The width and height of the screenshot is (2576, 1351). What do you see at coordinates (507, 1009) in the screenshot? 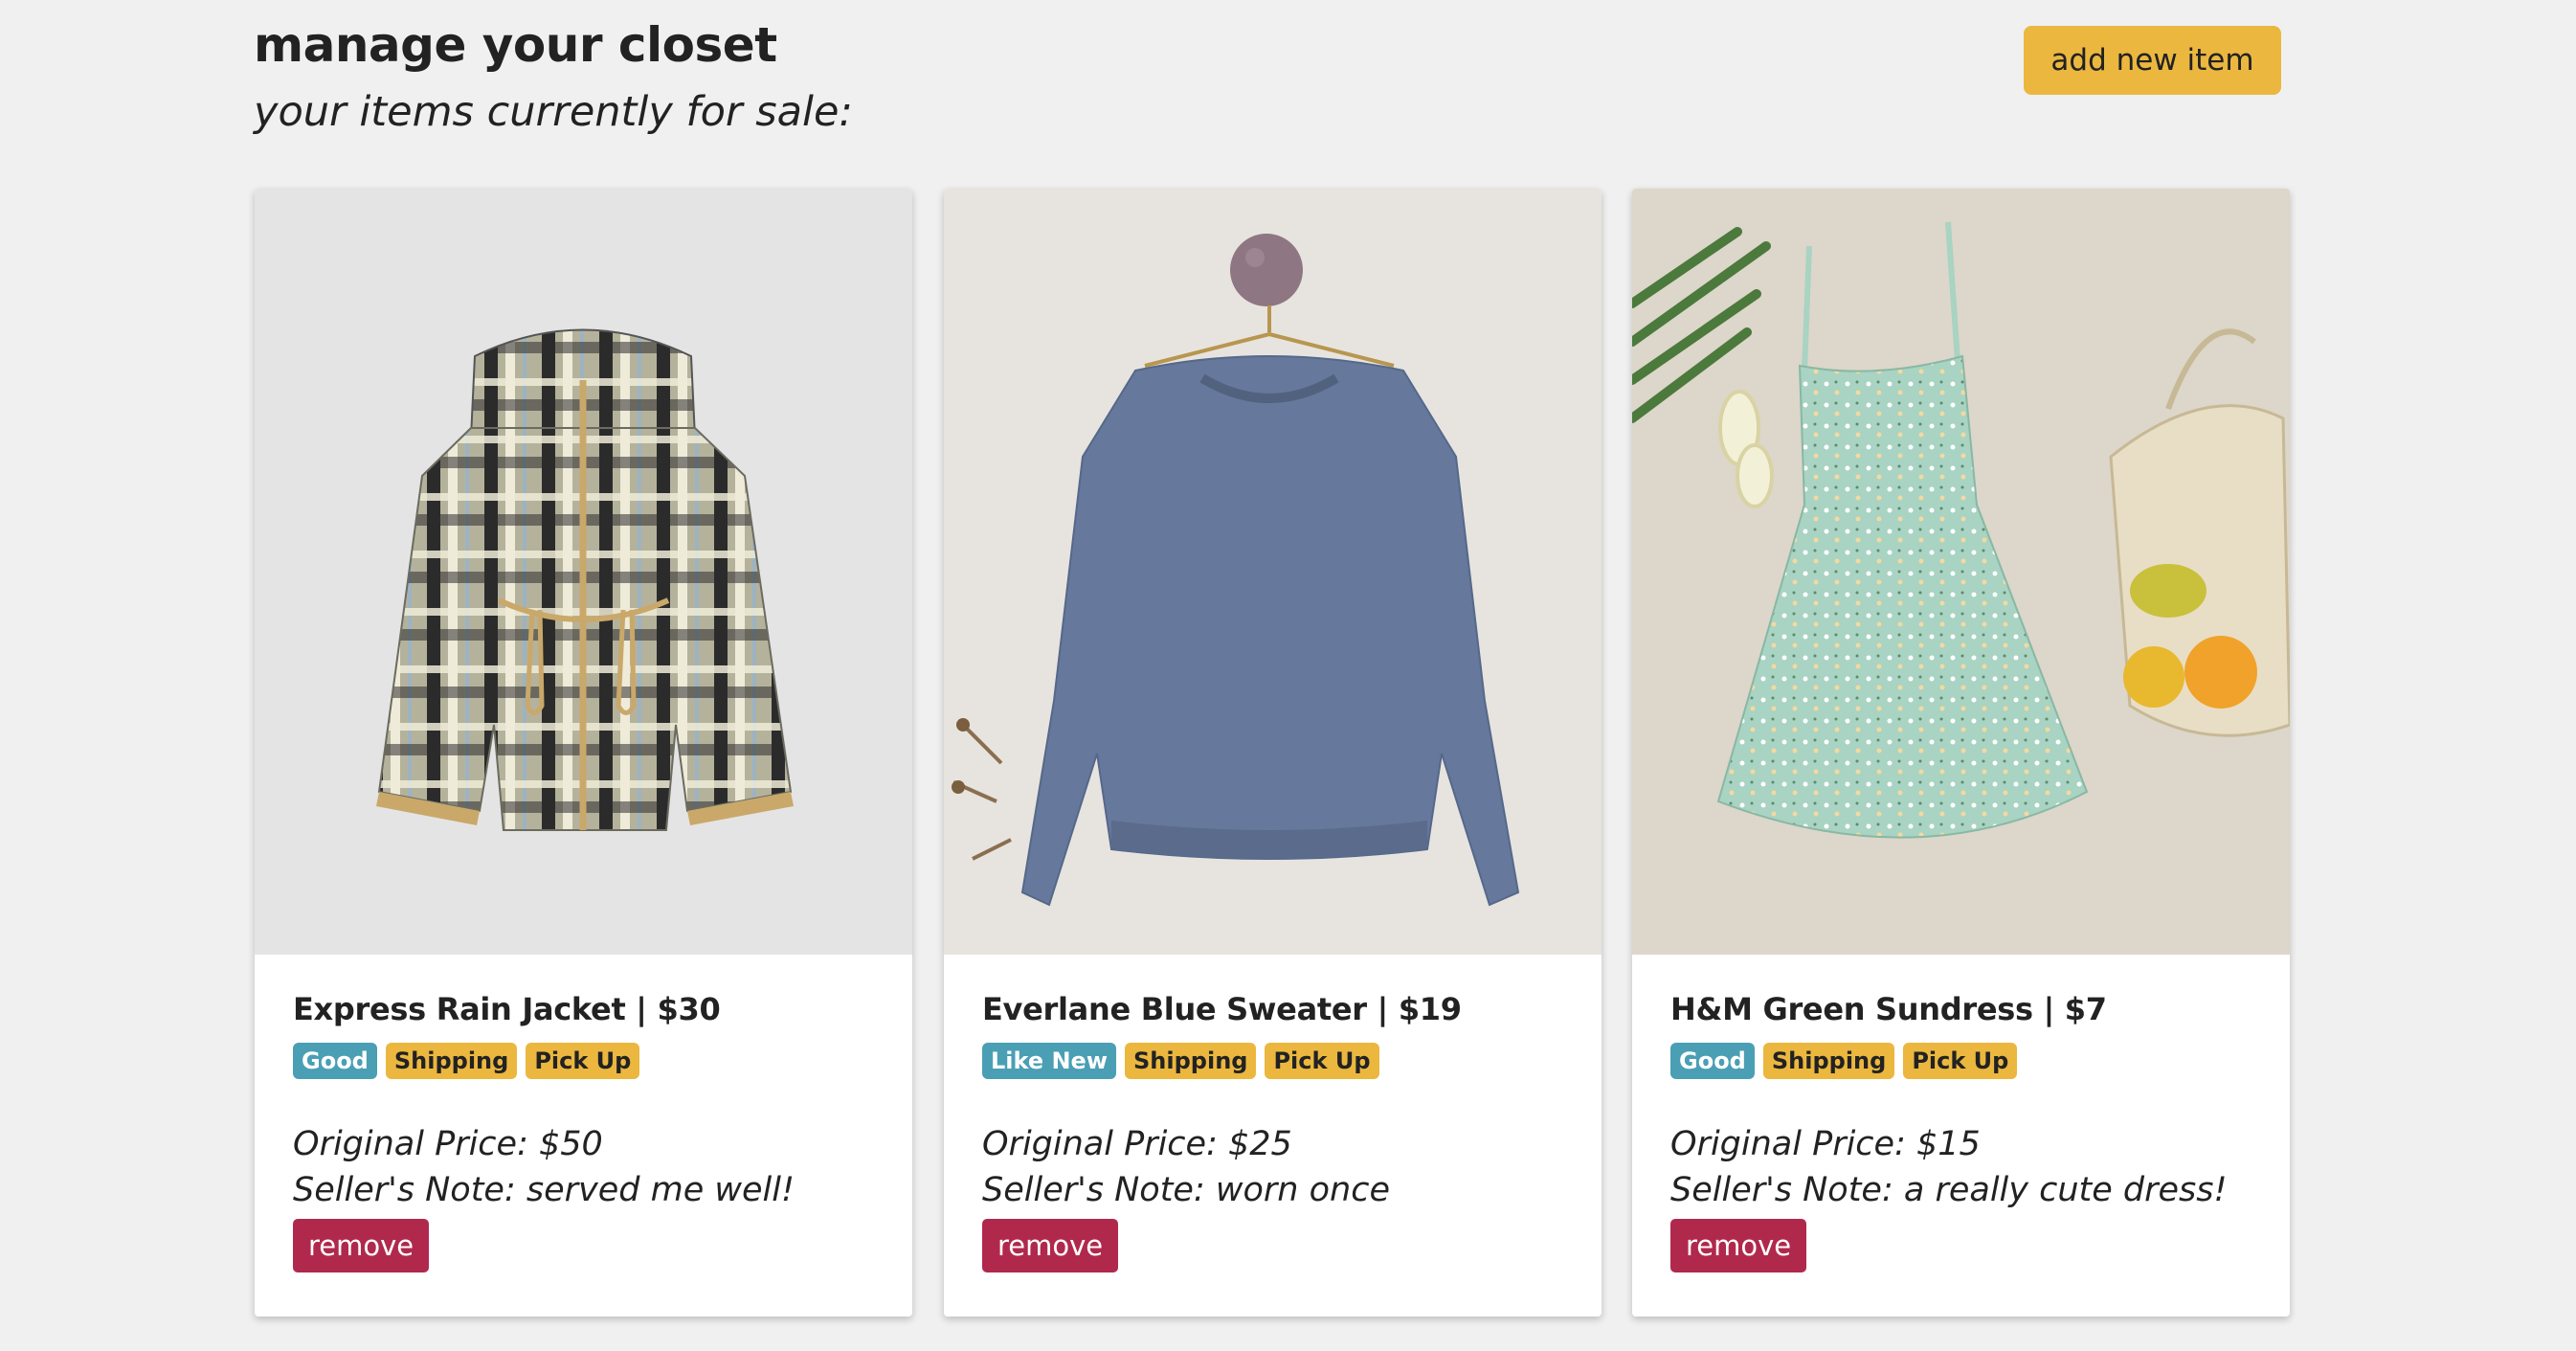
I see `item-title: Express Rain Jacket | $30` at bounding box center [507, 1009].